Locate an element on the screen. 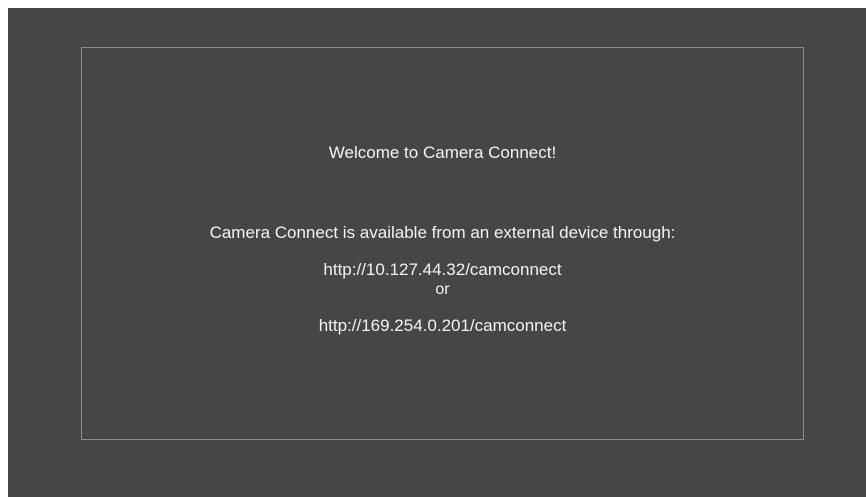 Image resolution: width=866 pixels, height=497 pixels. url-separator-text: or is located at coordinates (442, 289).